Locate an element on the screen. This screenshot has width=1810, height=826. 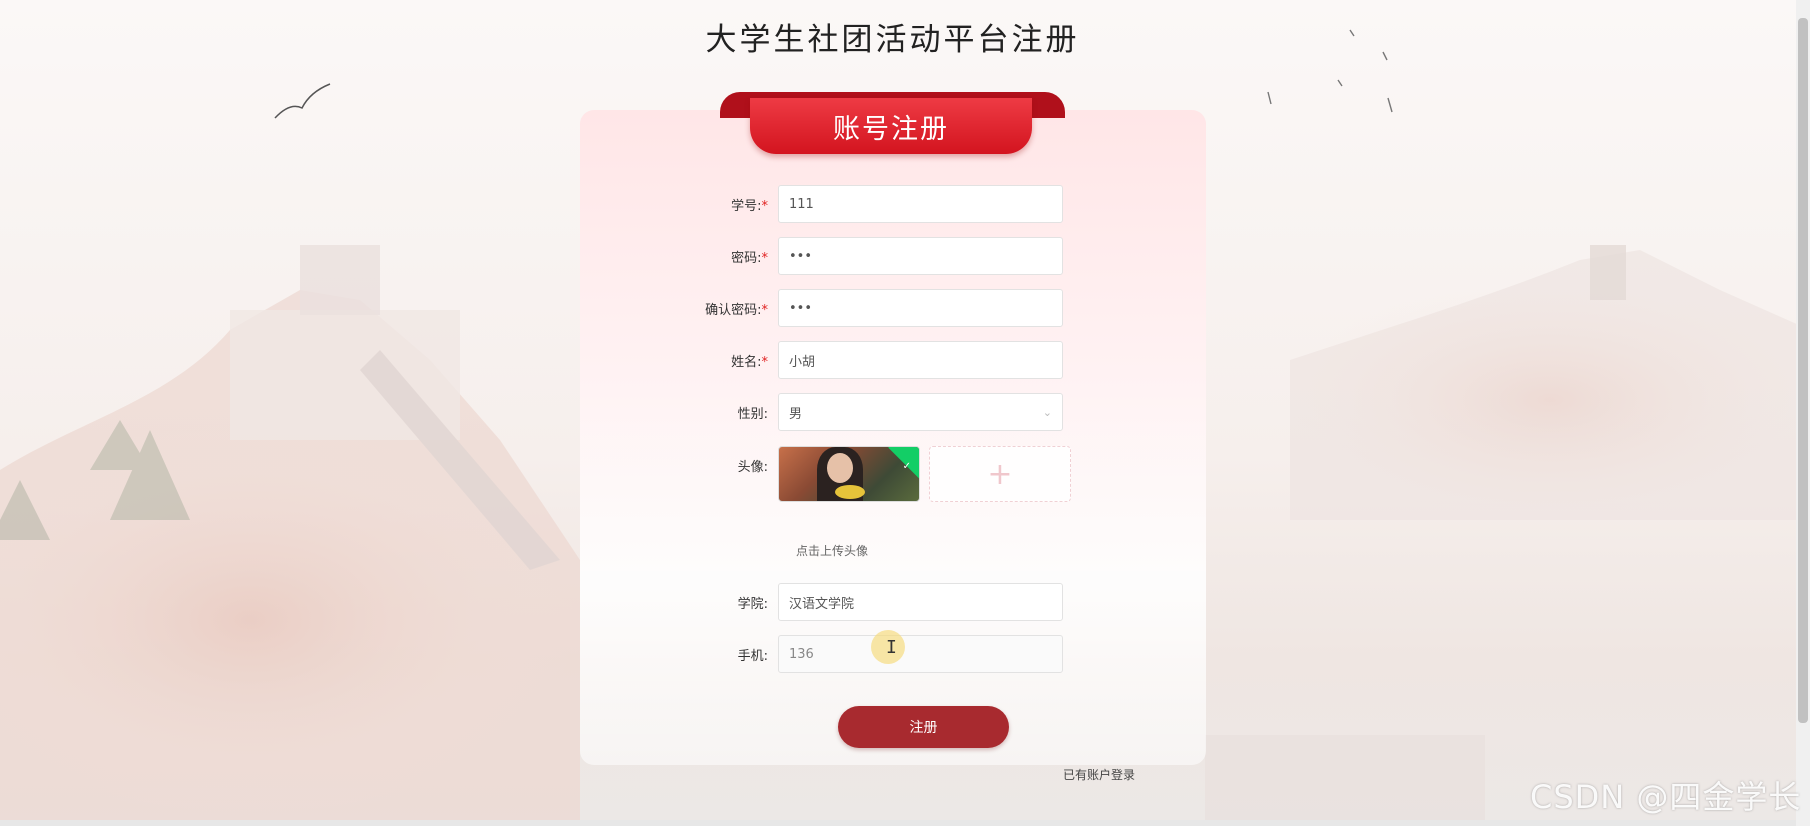
avatar-upload-button: + is located at coordinates (1000, 474).